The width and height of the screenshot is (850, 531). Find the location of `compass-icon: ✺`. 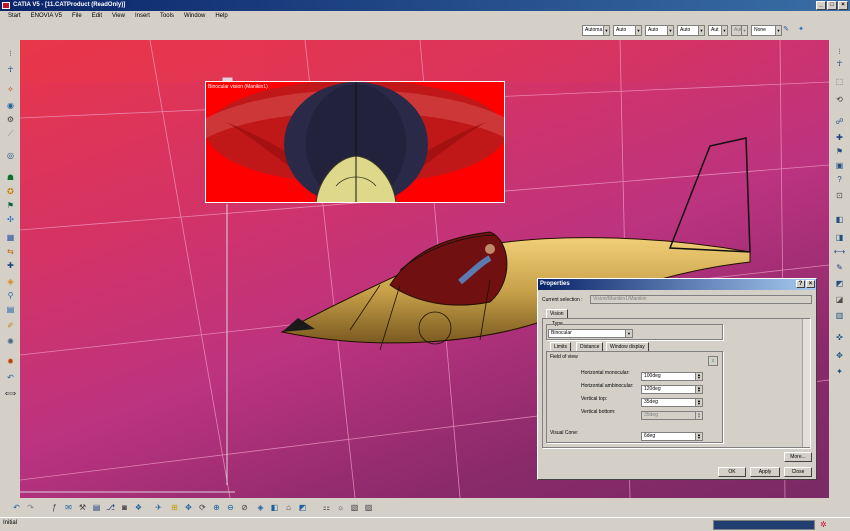

compass-icon: ✺ is located at coordinates (10, 341).